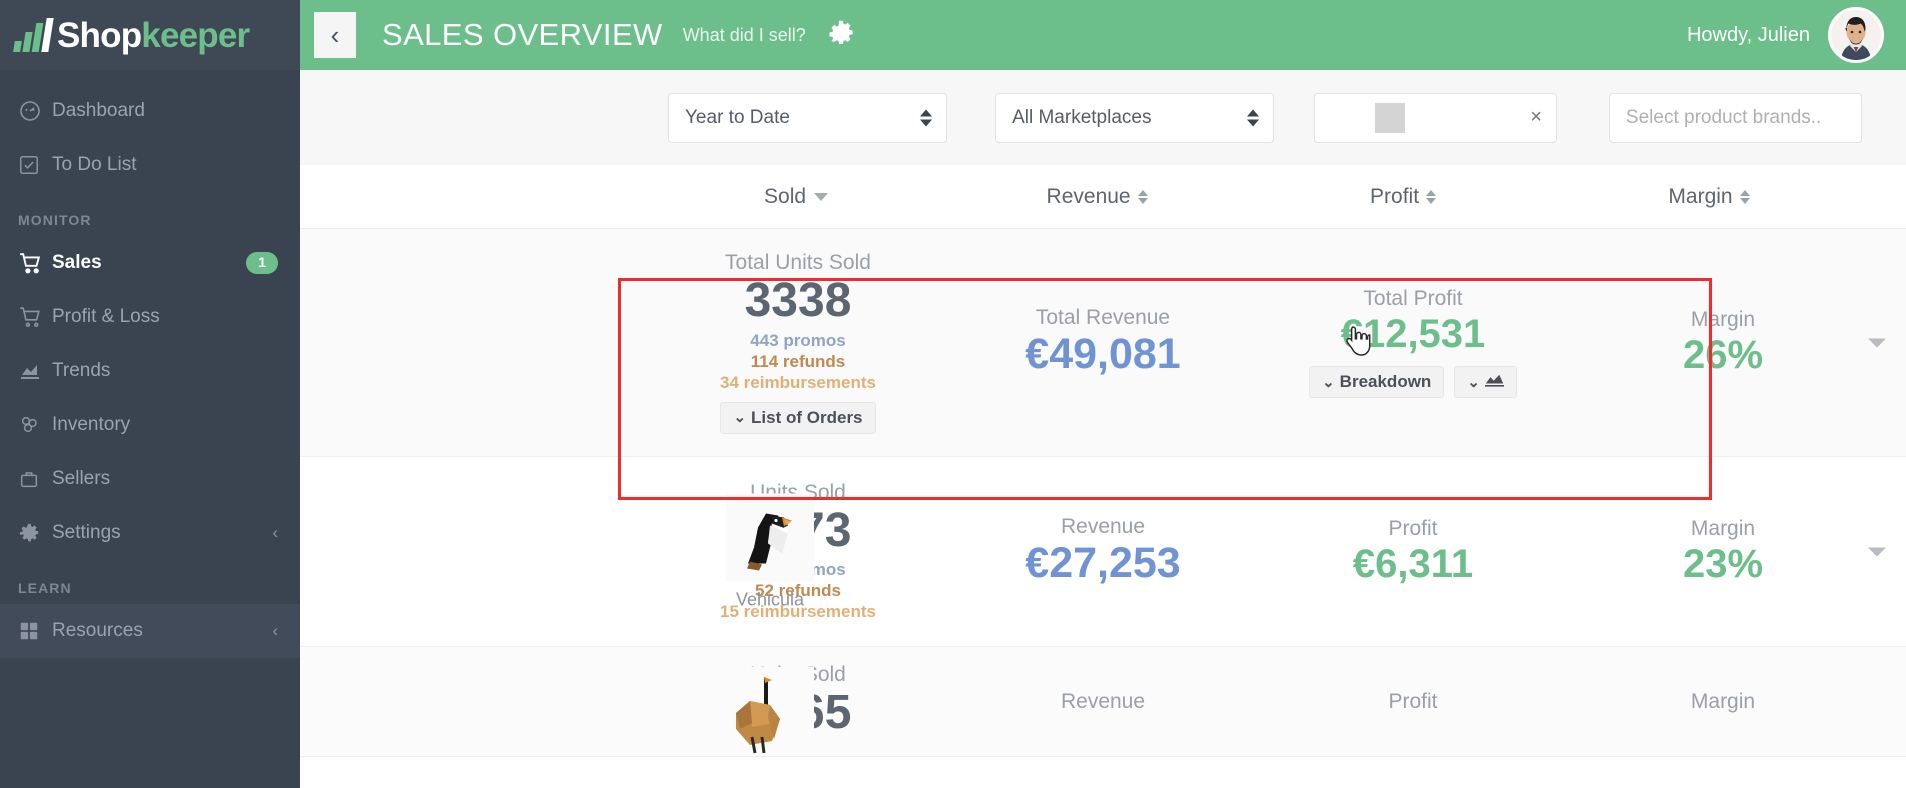 This screenshot has width=1906, height=788. What do you see at coordinates (798, 382) in the screenshot?
I see `totals-reimbursements: 34 reimbursements` at bounding box center [798, 382].